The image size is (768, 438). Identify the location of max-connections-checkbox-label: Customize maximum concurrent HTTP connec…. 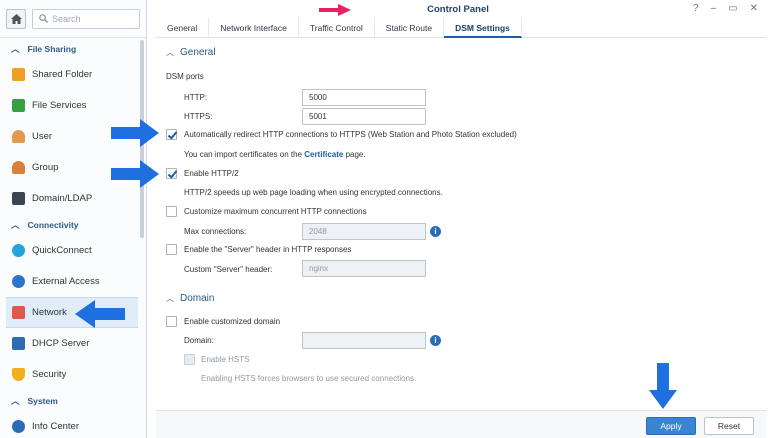
(275, 211).